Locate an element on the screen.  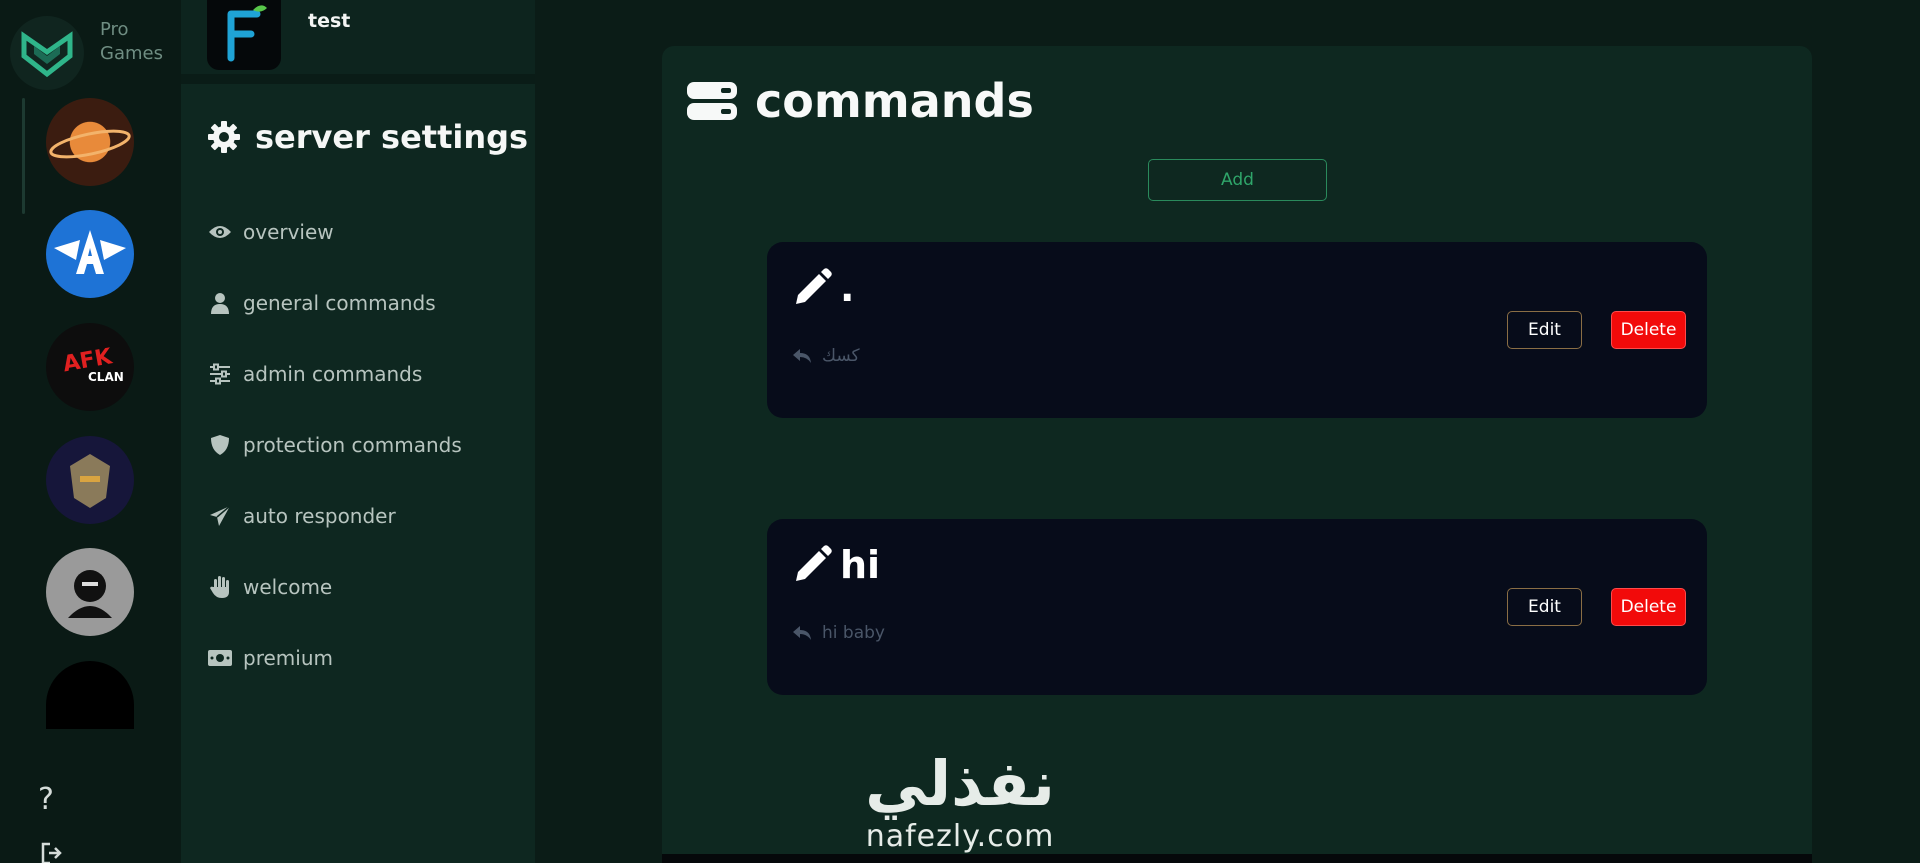
command-reply-text: hi baby is located at coordinates (853, 633).